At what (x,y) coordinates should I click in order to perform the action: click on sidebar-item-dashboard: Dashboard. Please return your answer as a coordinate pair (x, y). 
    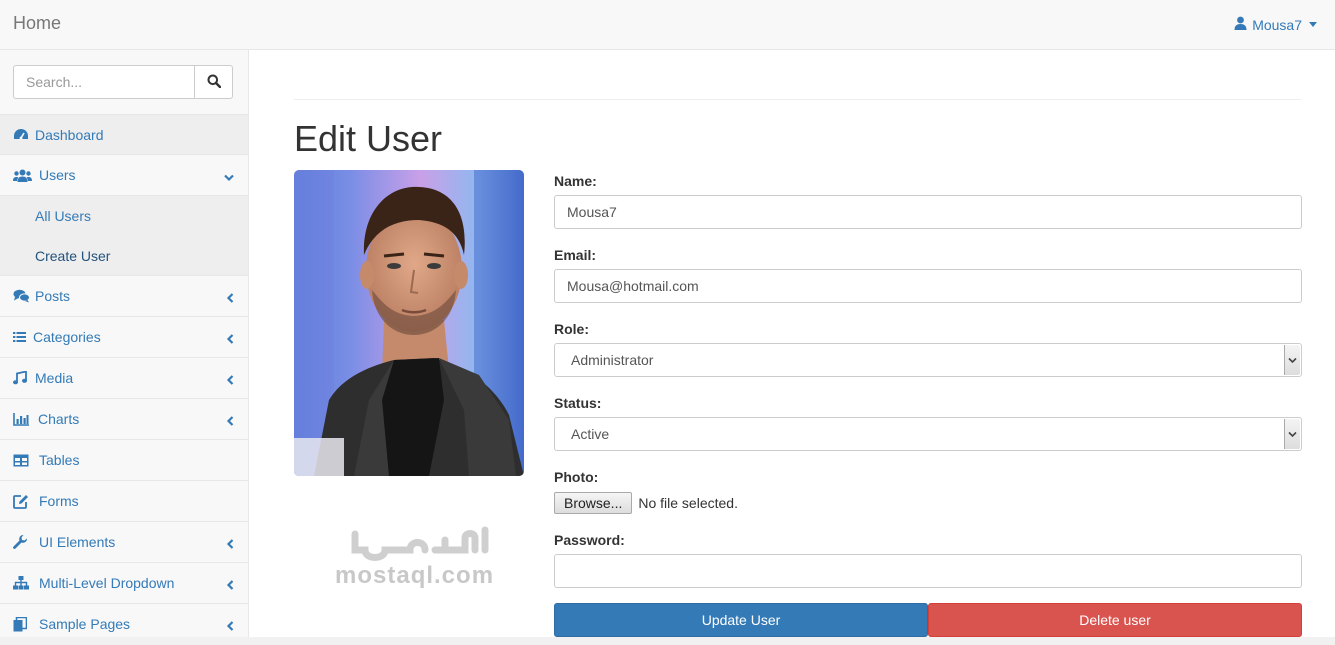
    Looking at the image, I should click on (124, 134).